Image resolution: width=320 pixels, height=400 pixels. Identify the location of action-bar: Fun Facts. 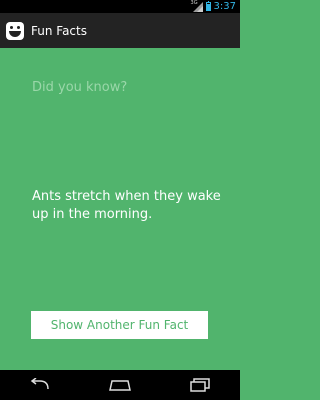
(120, 30).